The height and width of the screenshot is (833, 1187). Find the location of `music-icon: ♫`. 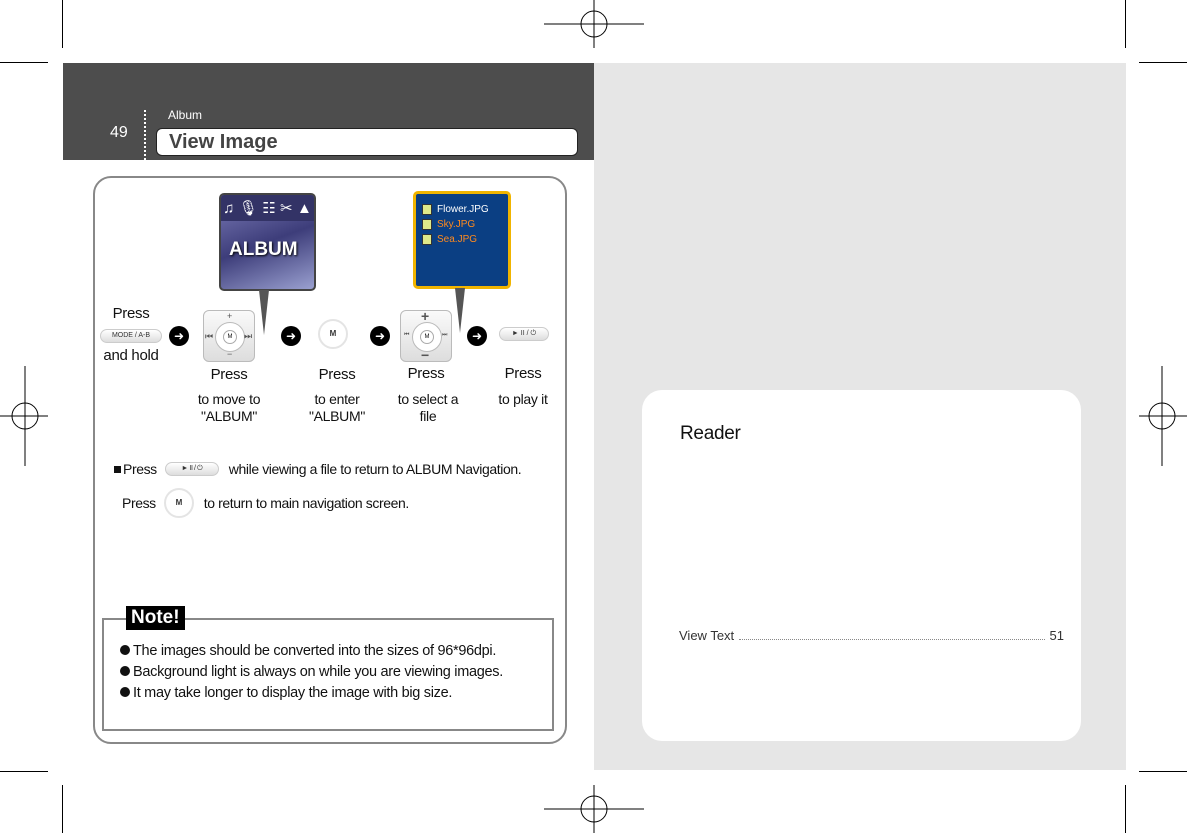

music-icon: ♫ is located at coordinates (229, 208).